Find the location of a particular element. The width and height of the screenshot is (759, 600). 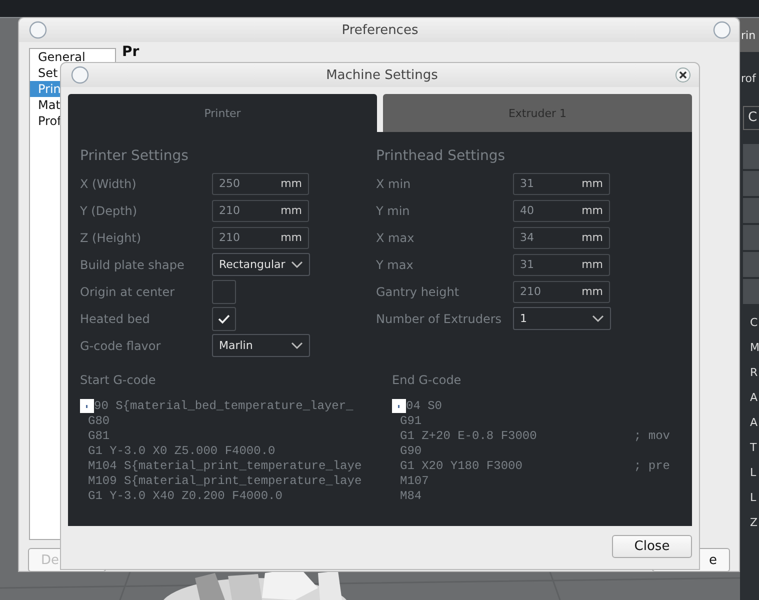

field-label: Z (Height) is located at coordinates (111, 237).